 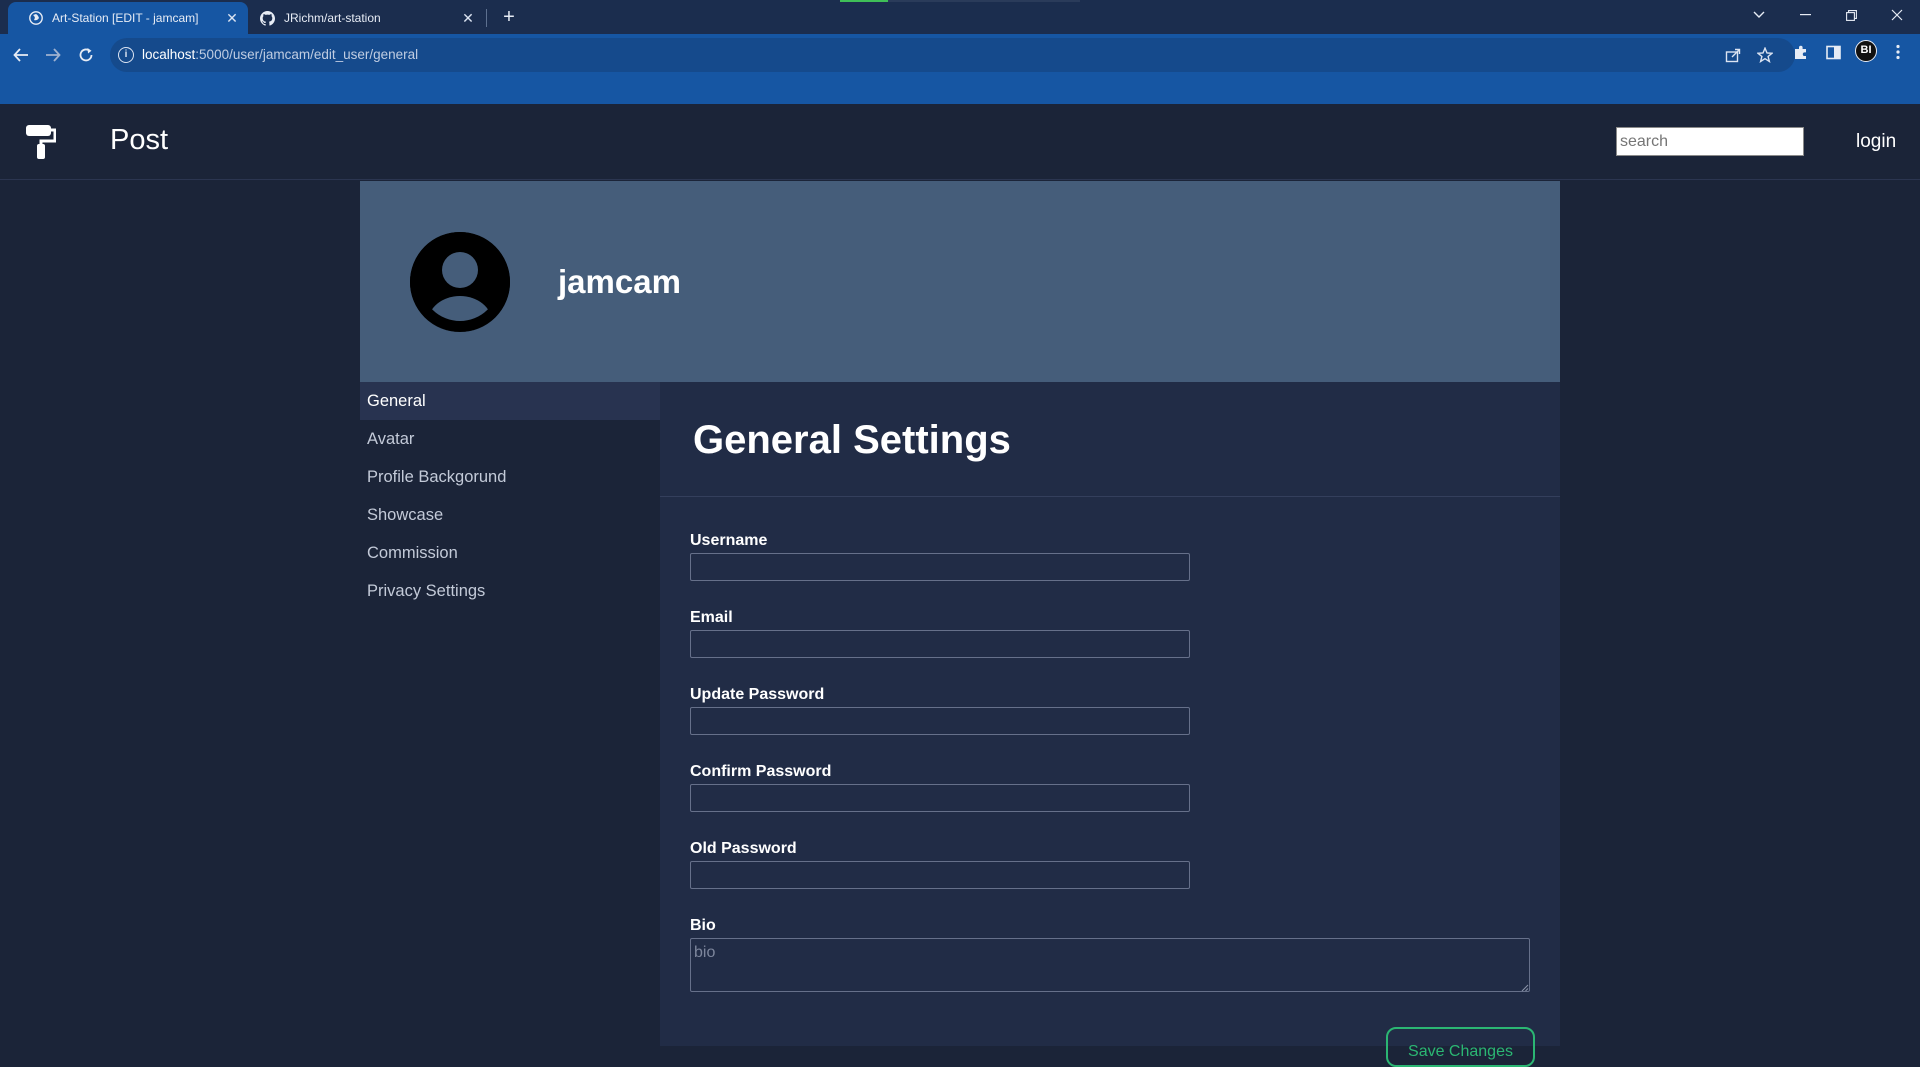 I want to click on share-icon, so click(x=1733, y=55).